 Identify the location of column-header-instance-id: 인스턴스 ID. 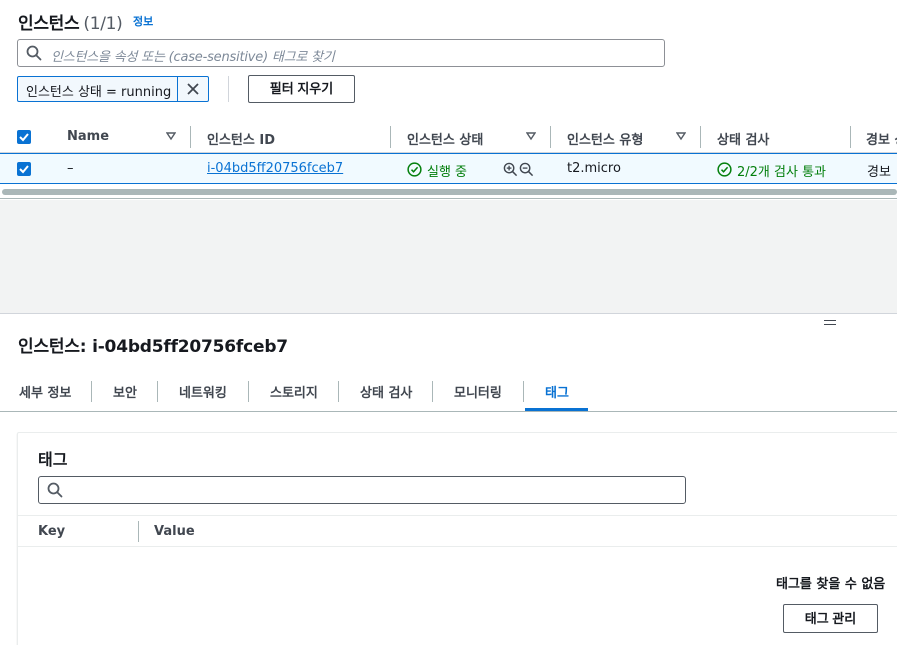
(241, 138).